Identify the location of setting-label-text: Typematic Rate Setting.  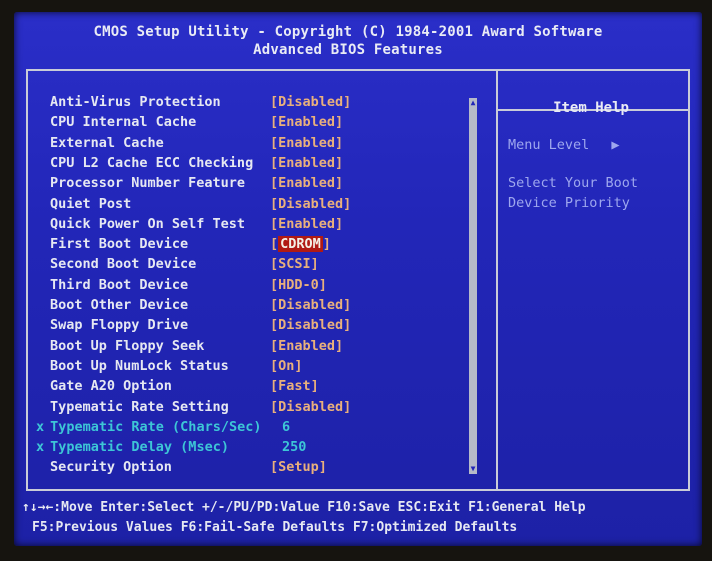
(139, 406).